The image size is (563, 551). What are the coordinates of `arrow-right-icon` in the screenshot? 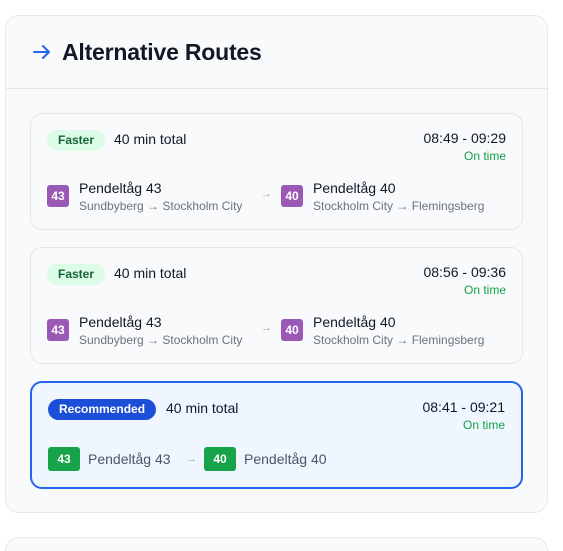 It's located at (42, 52).